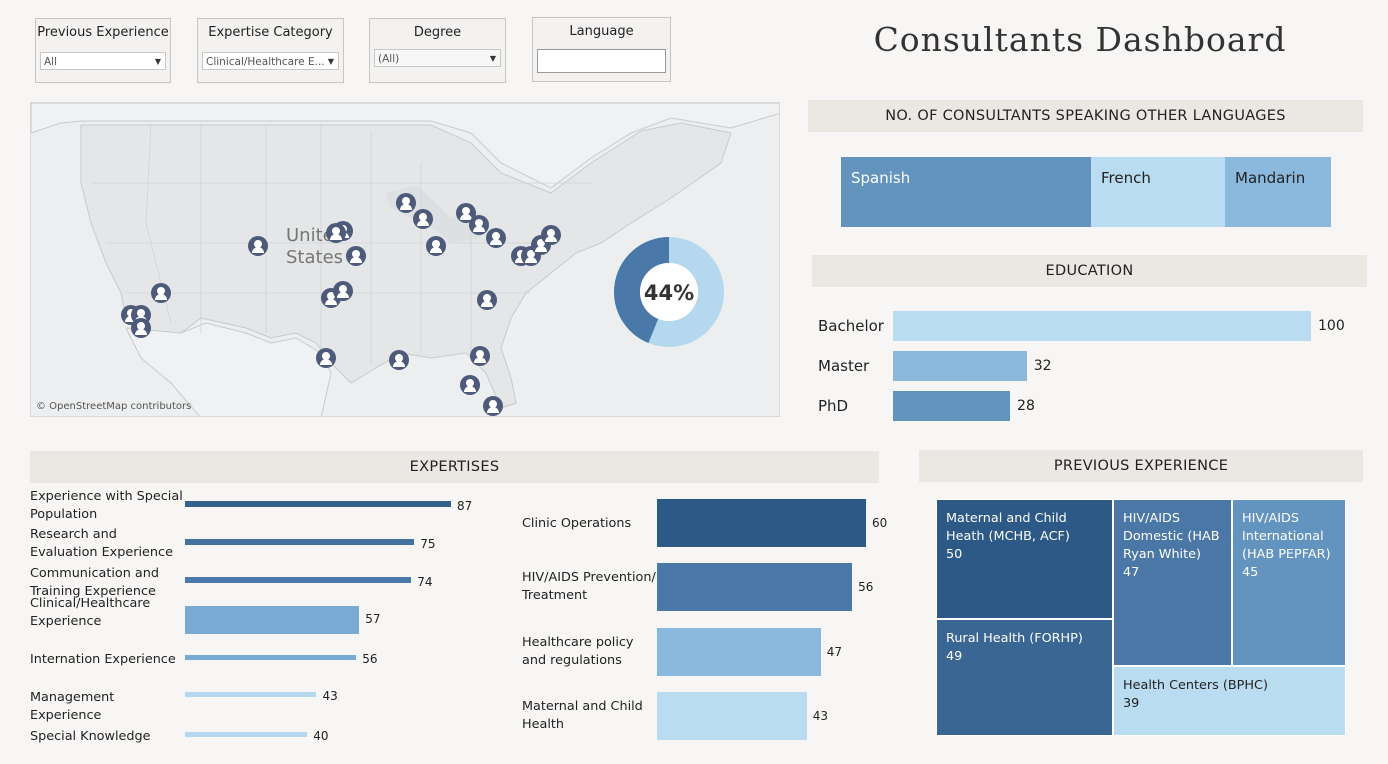 The width and height of the screenshot is (1388, 764). I want to click on filter-previous-experience: Previous Experience All ▼, so click(103, 50).